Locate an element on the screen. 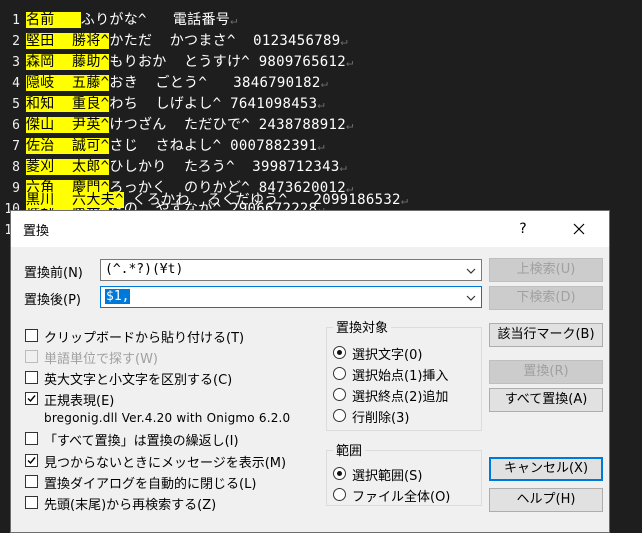 This screenshot has width=642, height=533. line-number: 4 is located at coordinates (16, 83).